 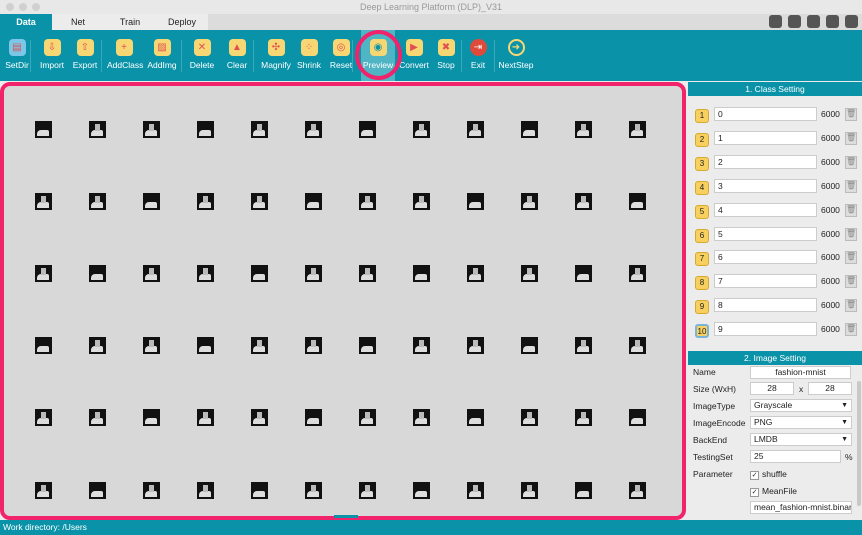 What do you see at coordinates (26, 22) in the screenshot?
I see `tab-data: Data` at bounding box center [26, 22].